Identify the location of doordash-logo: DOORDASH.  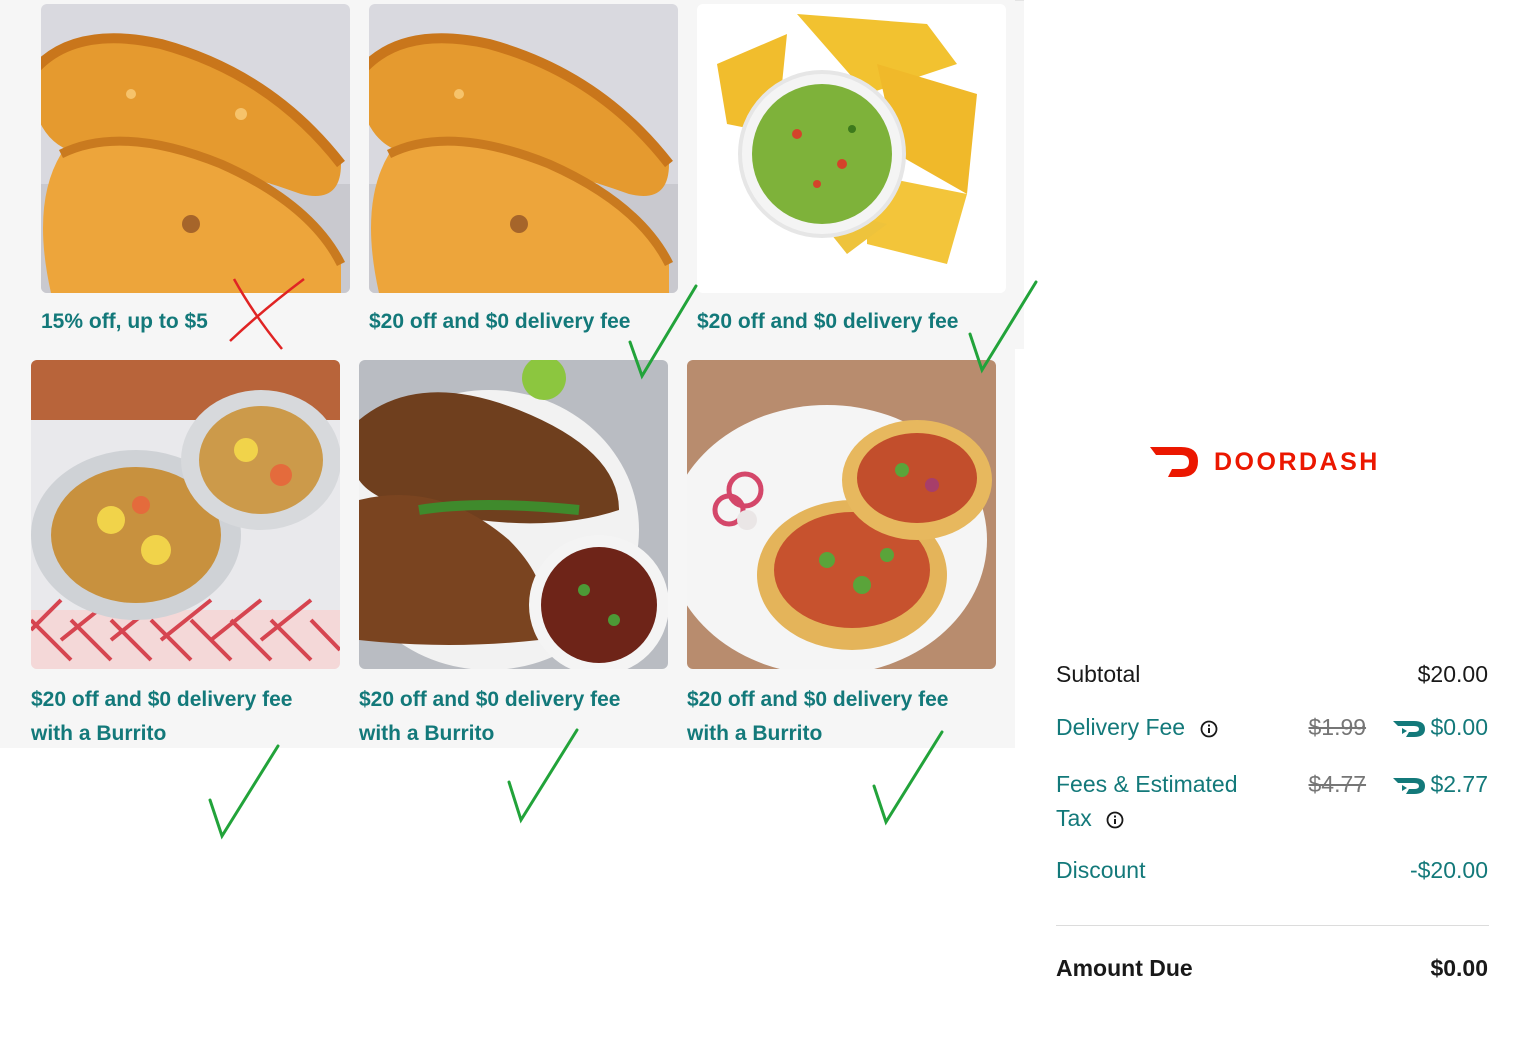
(1264, 462).